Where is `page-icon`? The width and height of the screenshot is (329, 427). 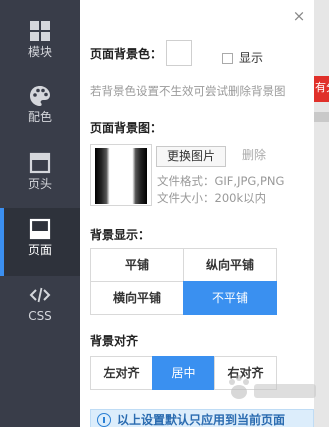
page-icon is located at coordinates (40, 229).